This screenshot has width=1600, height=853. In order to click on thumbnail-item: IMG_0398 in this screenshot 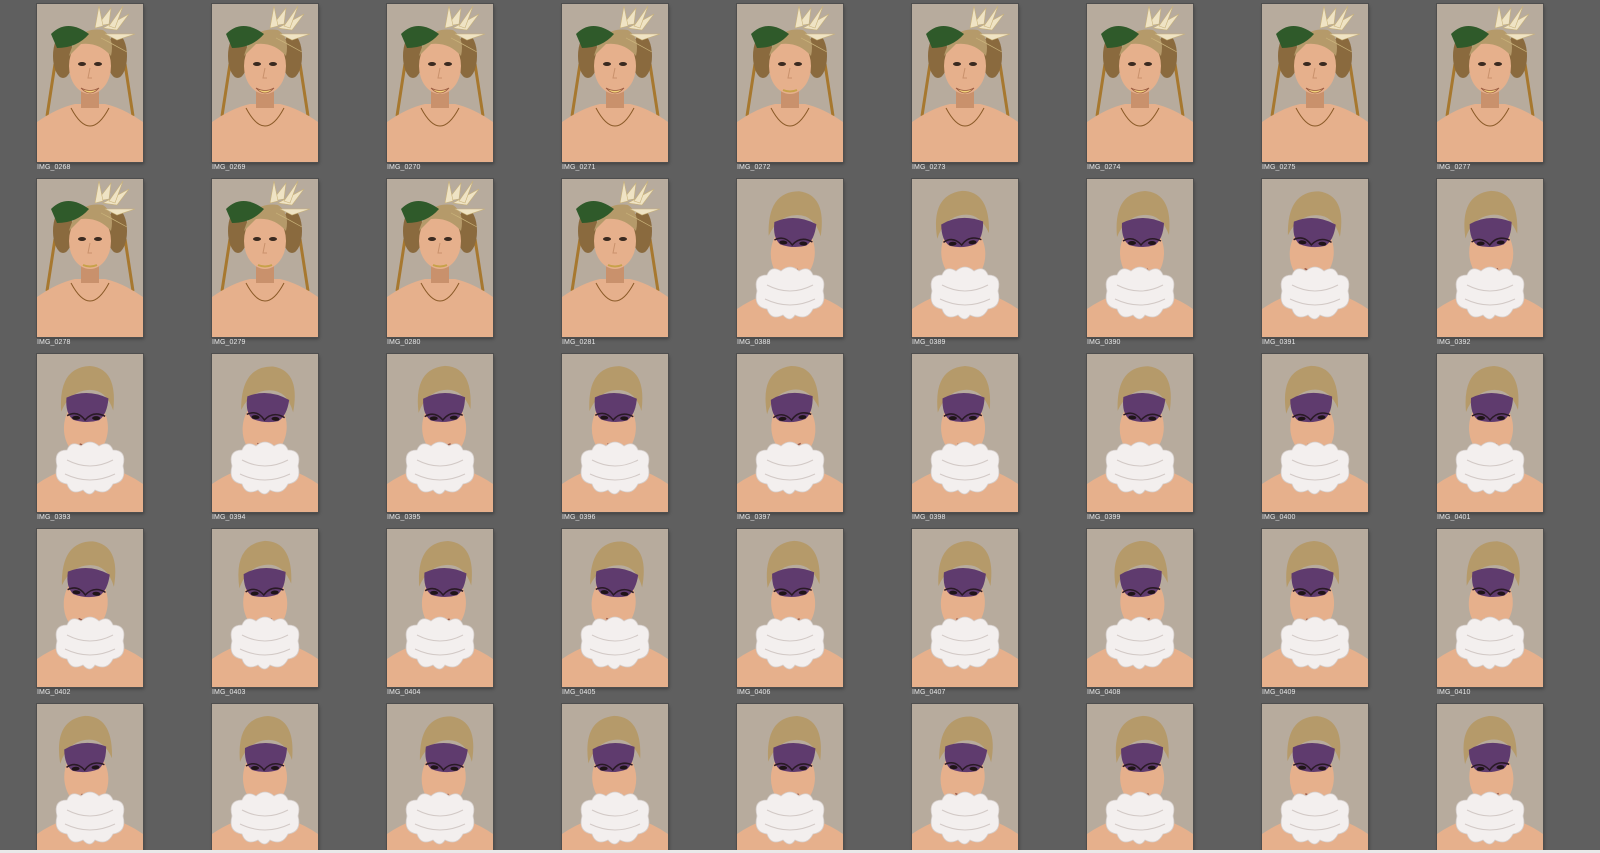, I will do `click(965, 440)`.